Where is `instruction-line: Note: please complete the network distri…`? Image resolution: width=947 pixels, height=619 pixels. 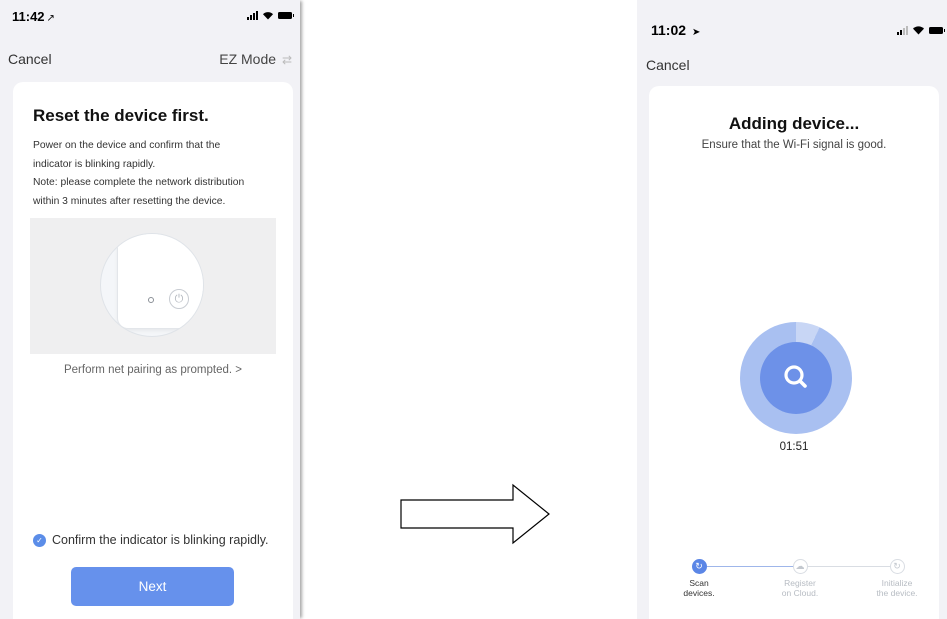
instruction-line: Note: please complete the network distri… is located at coordinates (139, 182).